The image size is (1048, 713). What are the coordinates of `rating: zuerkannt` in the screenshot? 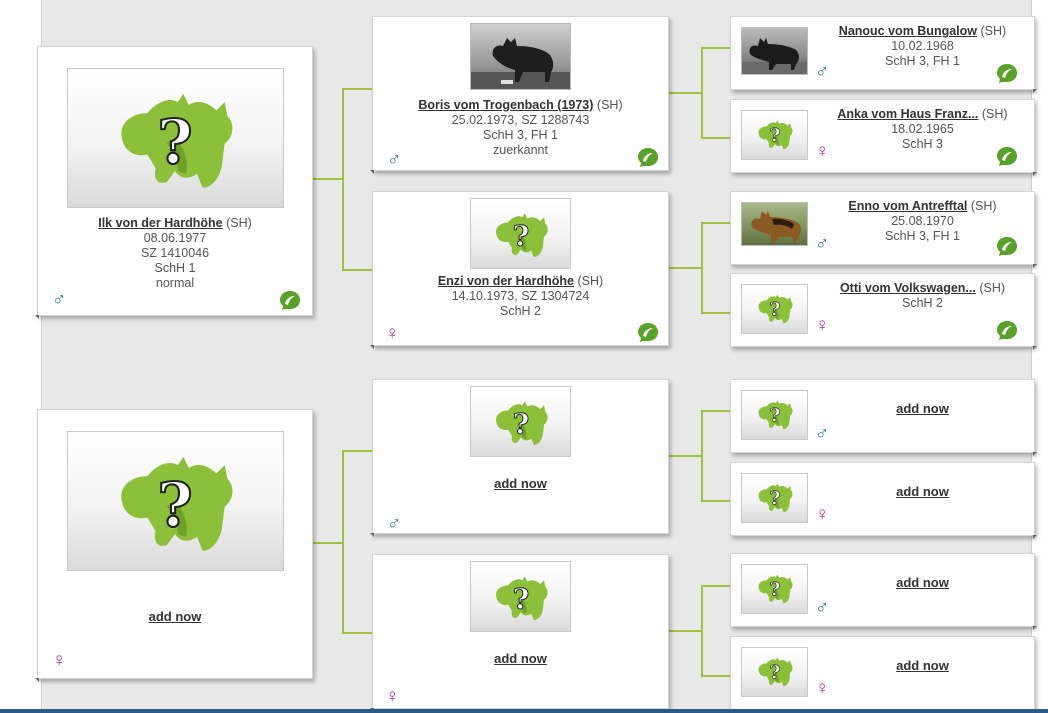 It's located at (520, 150).